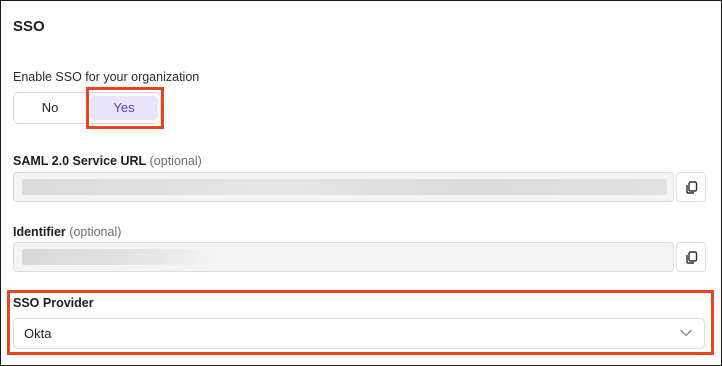 Image resolution: width=722 pixels, height=366 pixels. I want to click on sso-provider-label: SSO Provider, so click(53, 303).